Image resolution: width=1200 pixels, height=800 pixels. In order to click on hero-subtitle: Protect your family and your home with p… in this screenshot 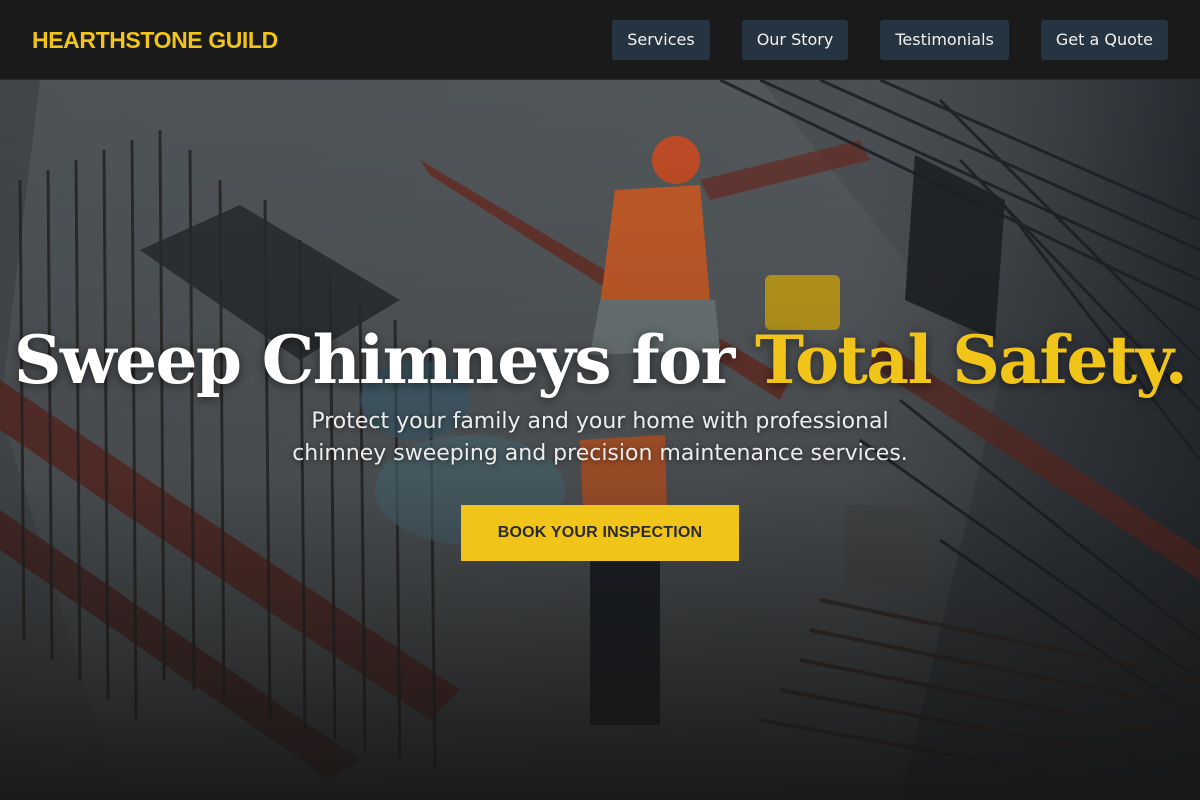, I will do `click(600, 438)`.